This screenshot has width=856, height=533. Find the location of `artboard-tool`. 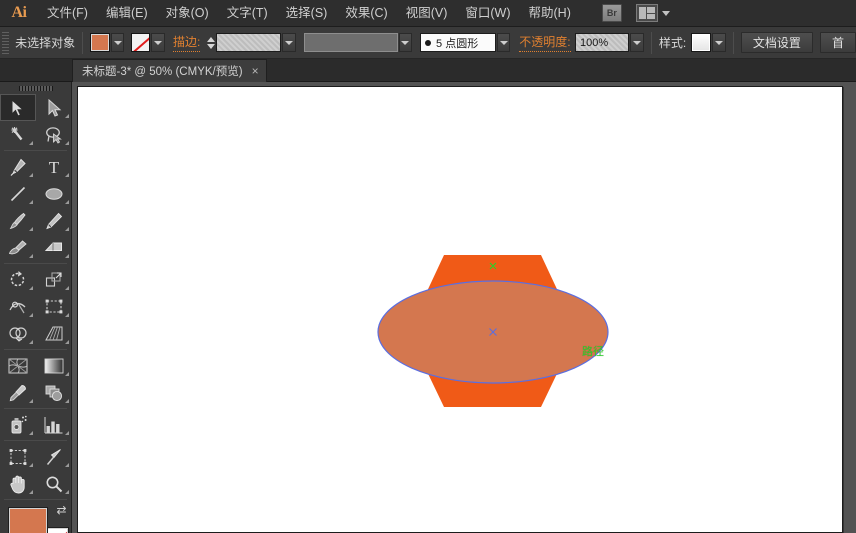

artboard-tool is located at coordinates (18, 456).